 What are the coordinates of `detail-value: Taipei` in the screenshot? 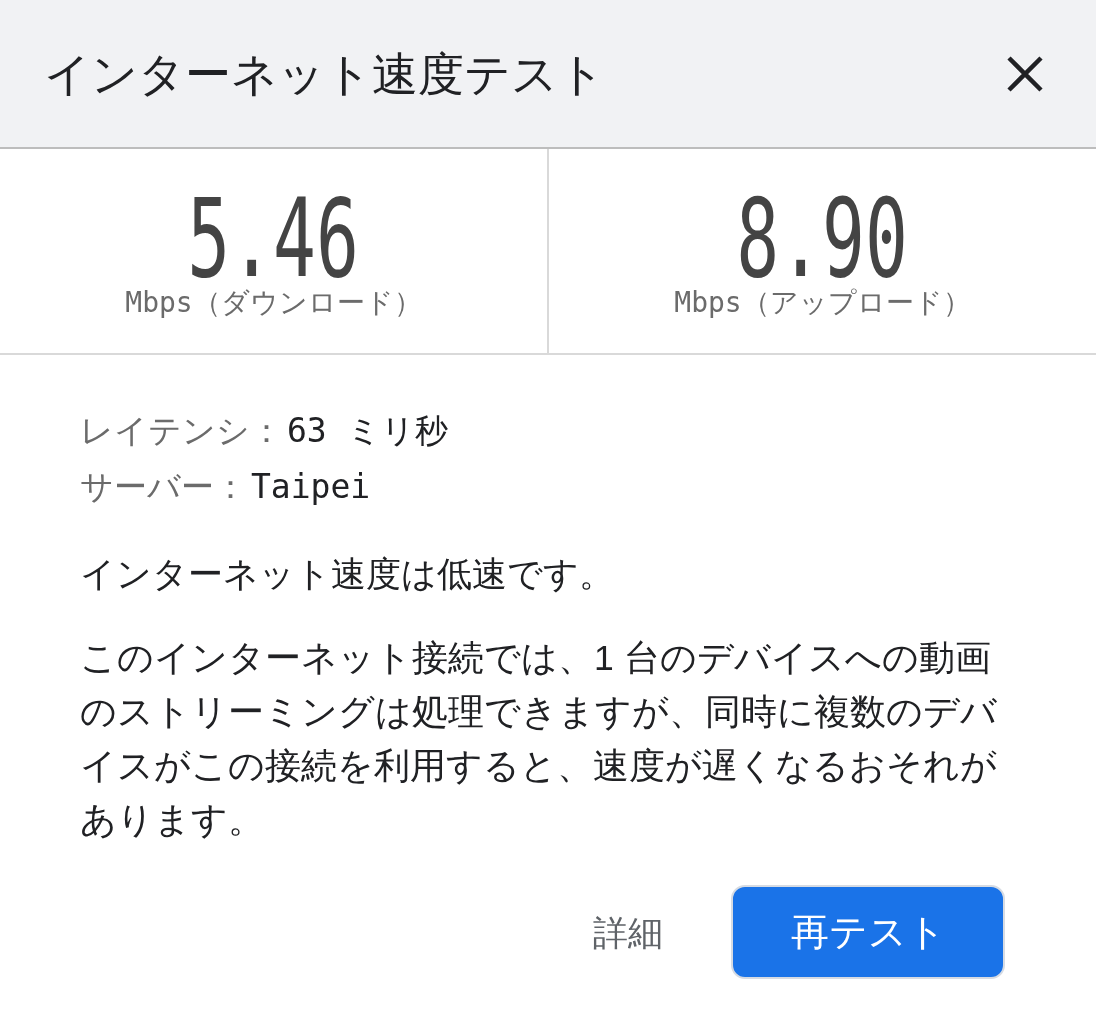 It's located at (311, 487).